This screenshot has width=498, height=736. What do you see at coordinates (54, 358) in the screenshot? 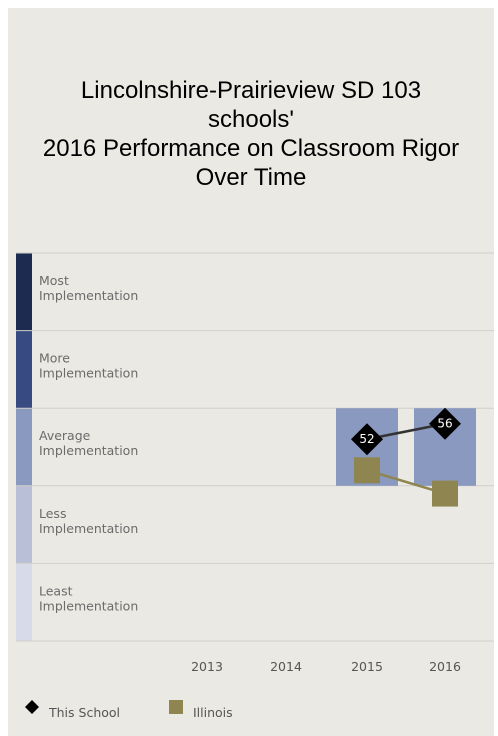
I see `band-label: More` at bounding box center [54, 358].